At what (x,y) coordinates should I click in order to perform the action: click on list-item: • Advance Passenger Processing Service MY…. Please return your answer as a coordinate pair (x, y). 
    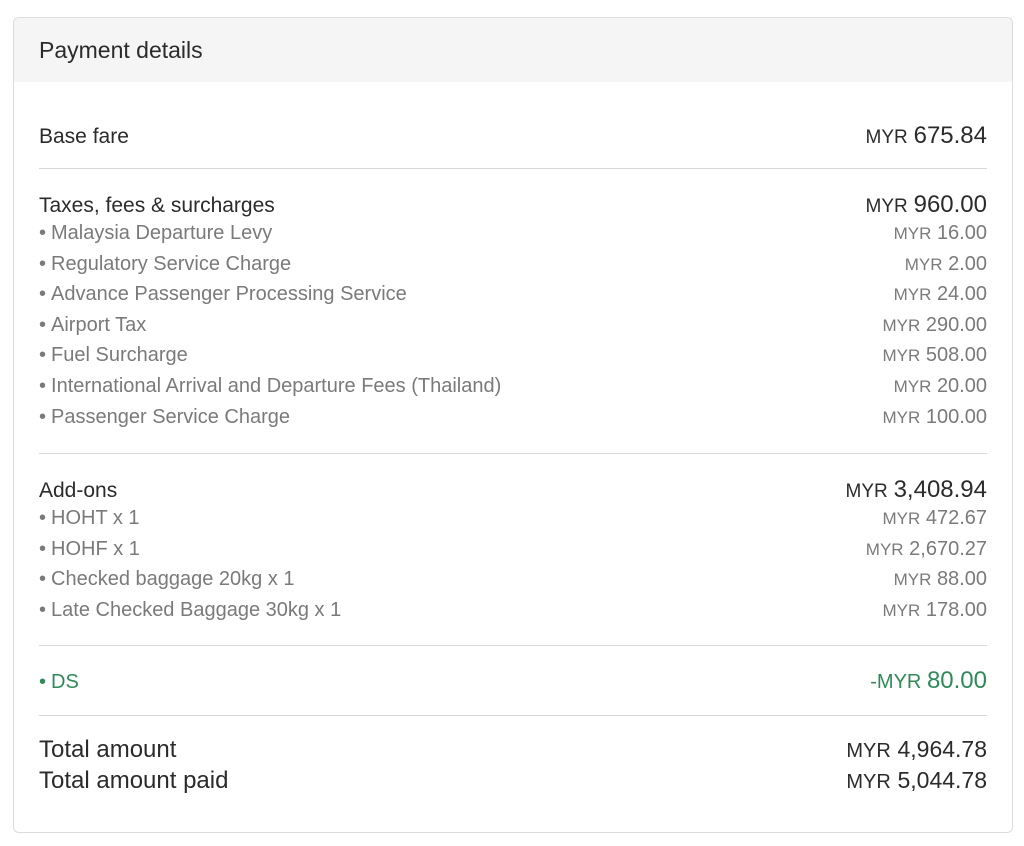
    Looking at the image, I should click on (513, 298).